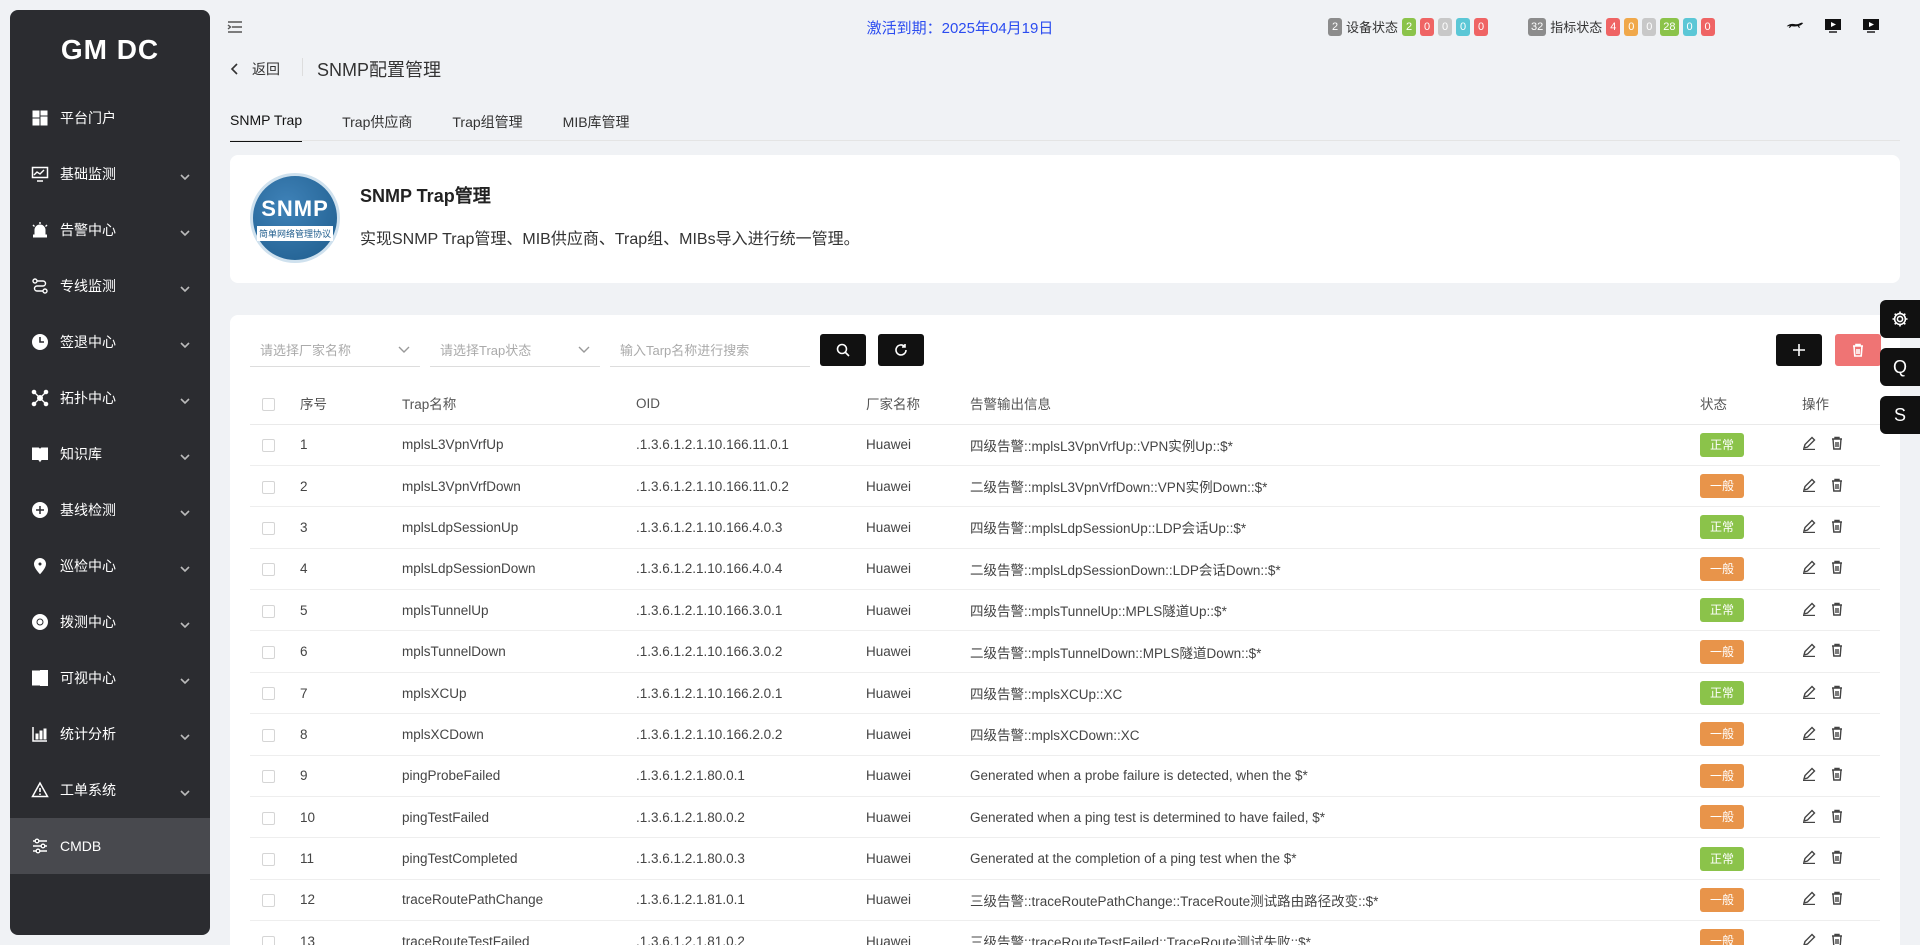  I want to click on tab-trap-group: Trap组管理, so click(487, 127).